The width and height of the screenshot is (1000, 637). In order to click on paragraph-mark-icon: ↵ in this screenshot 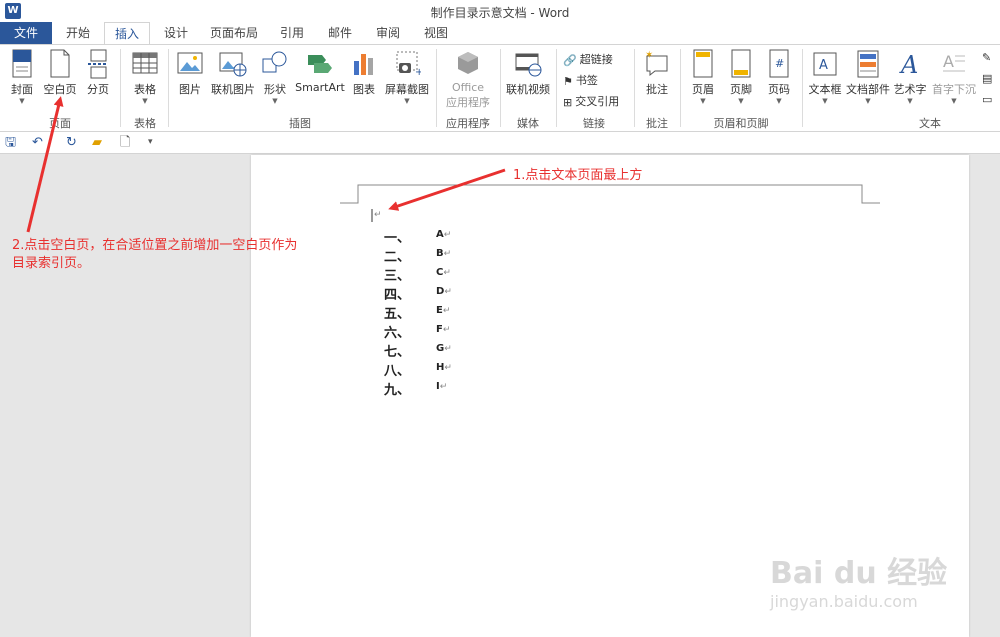, I will do `click(378, 215)`.